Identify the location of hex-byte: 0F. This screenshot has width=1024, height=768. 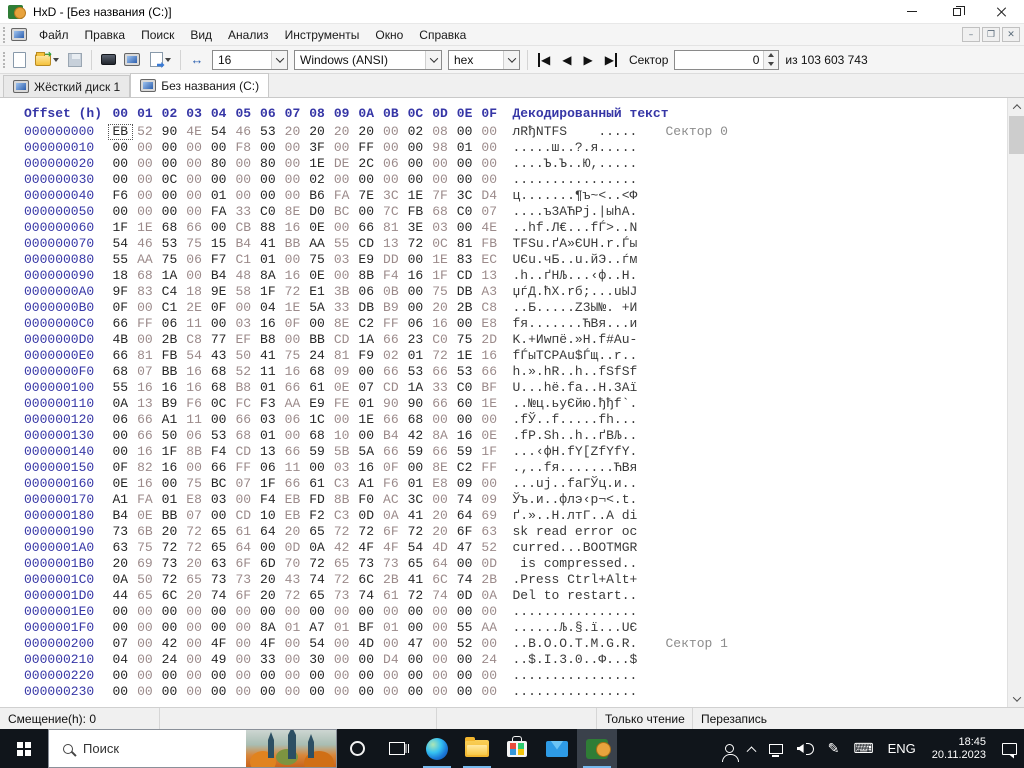
(120, 308).